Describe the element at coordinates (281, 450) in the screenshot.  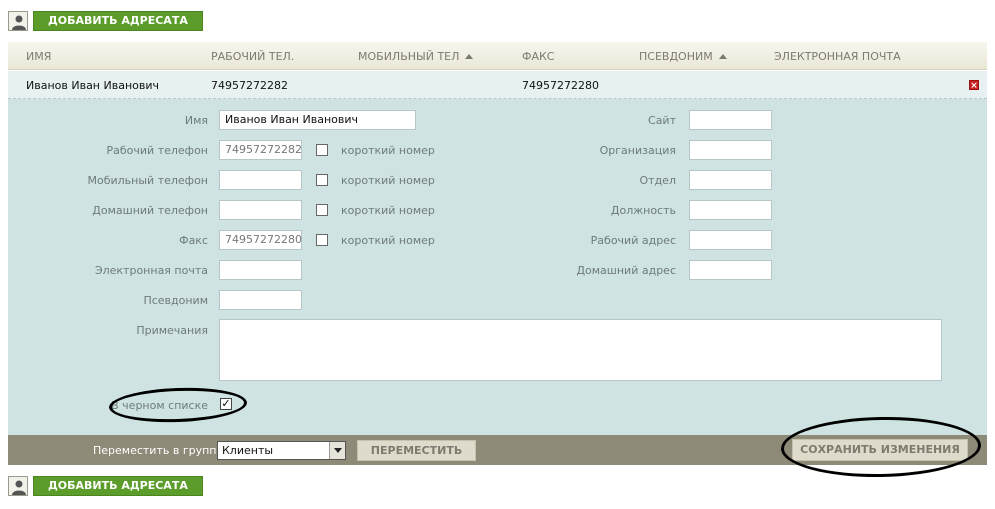
I see `group-select: Клиенты` at that location.